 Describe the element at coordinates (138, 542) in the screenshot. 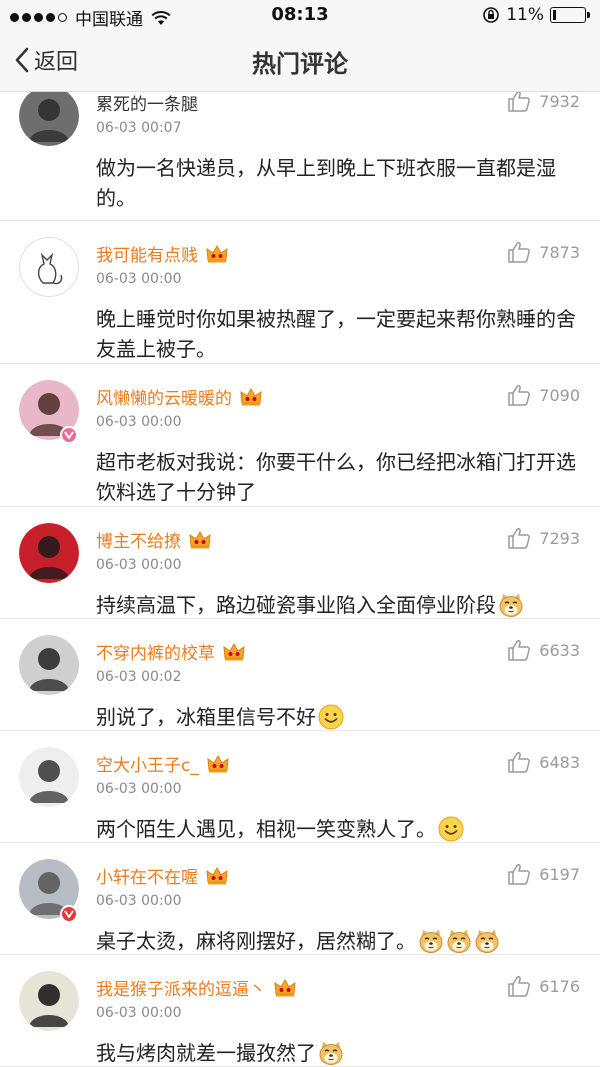

I see `username-text: 博主不给撩` at that location.